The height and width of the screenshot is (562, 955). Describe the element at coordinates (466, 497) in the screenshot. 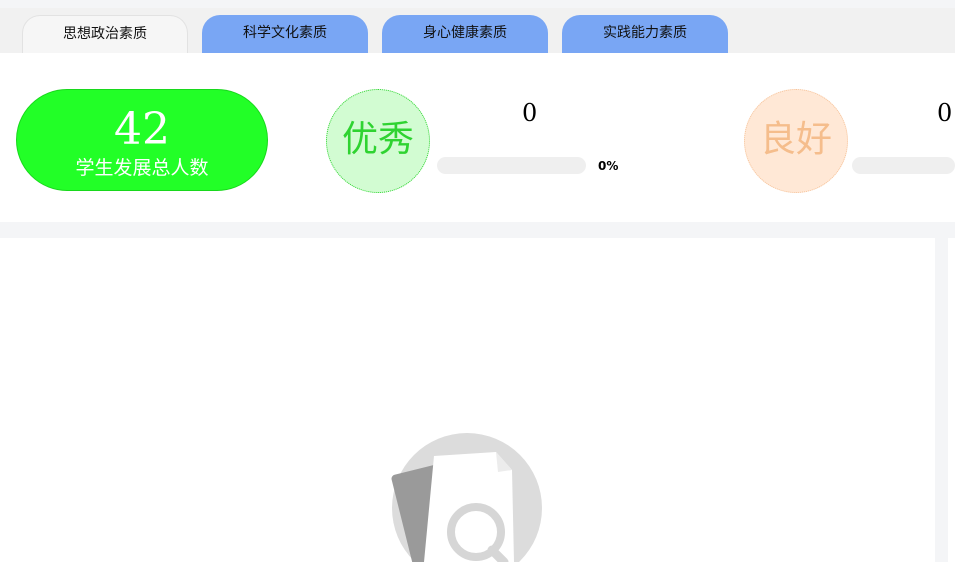

I see `empty-document-search-icon` at that location.